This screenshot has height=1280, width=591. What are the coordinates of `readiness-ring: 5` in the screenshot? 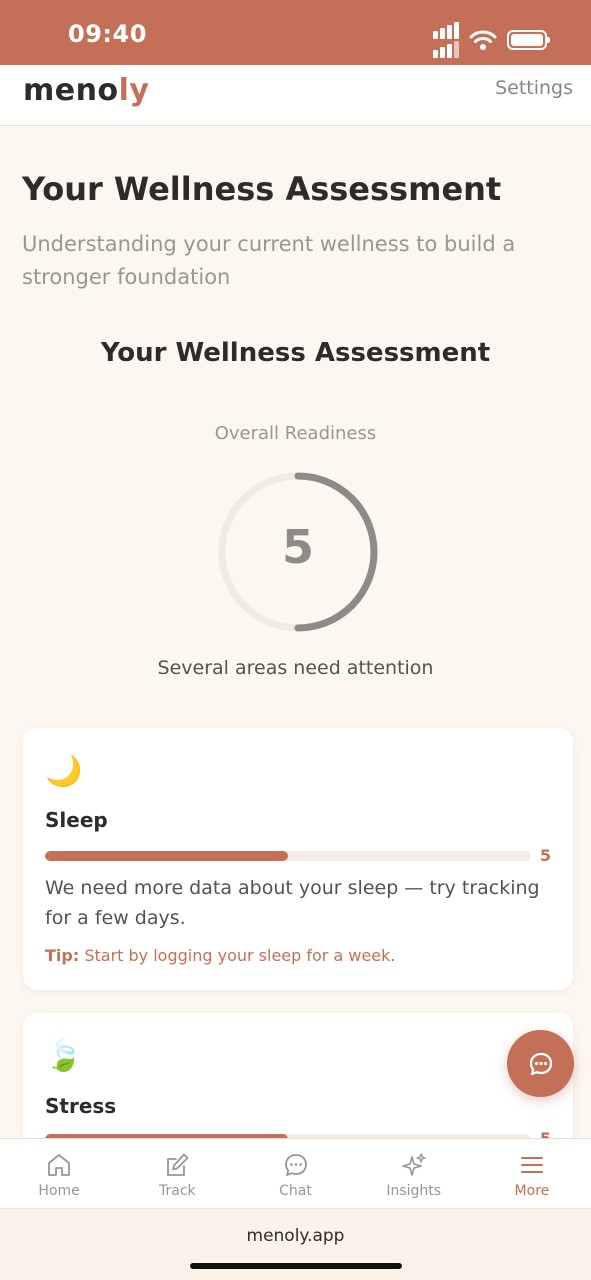 It's located at (298, 552).